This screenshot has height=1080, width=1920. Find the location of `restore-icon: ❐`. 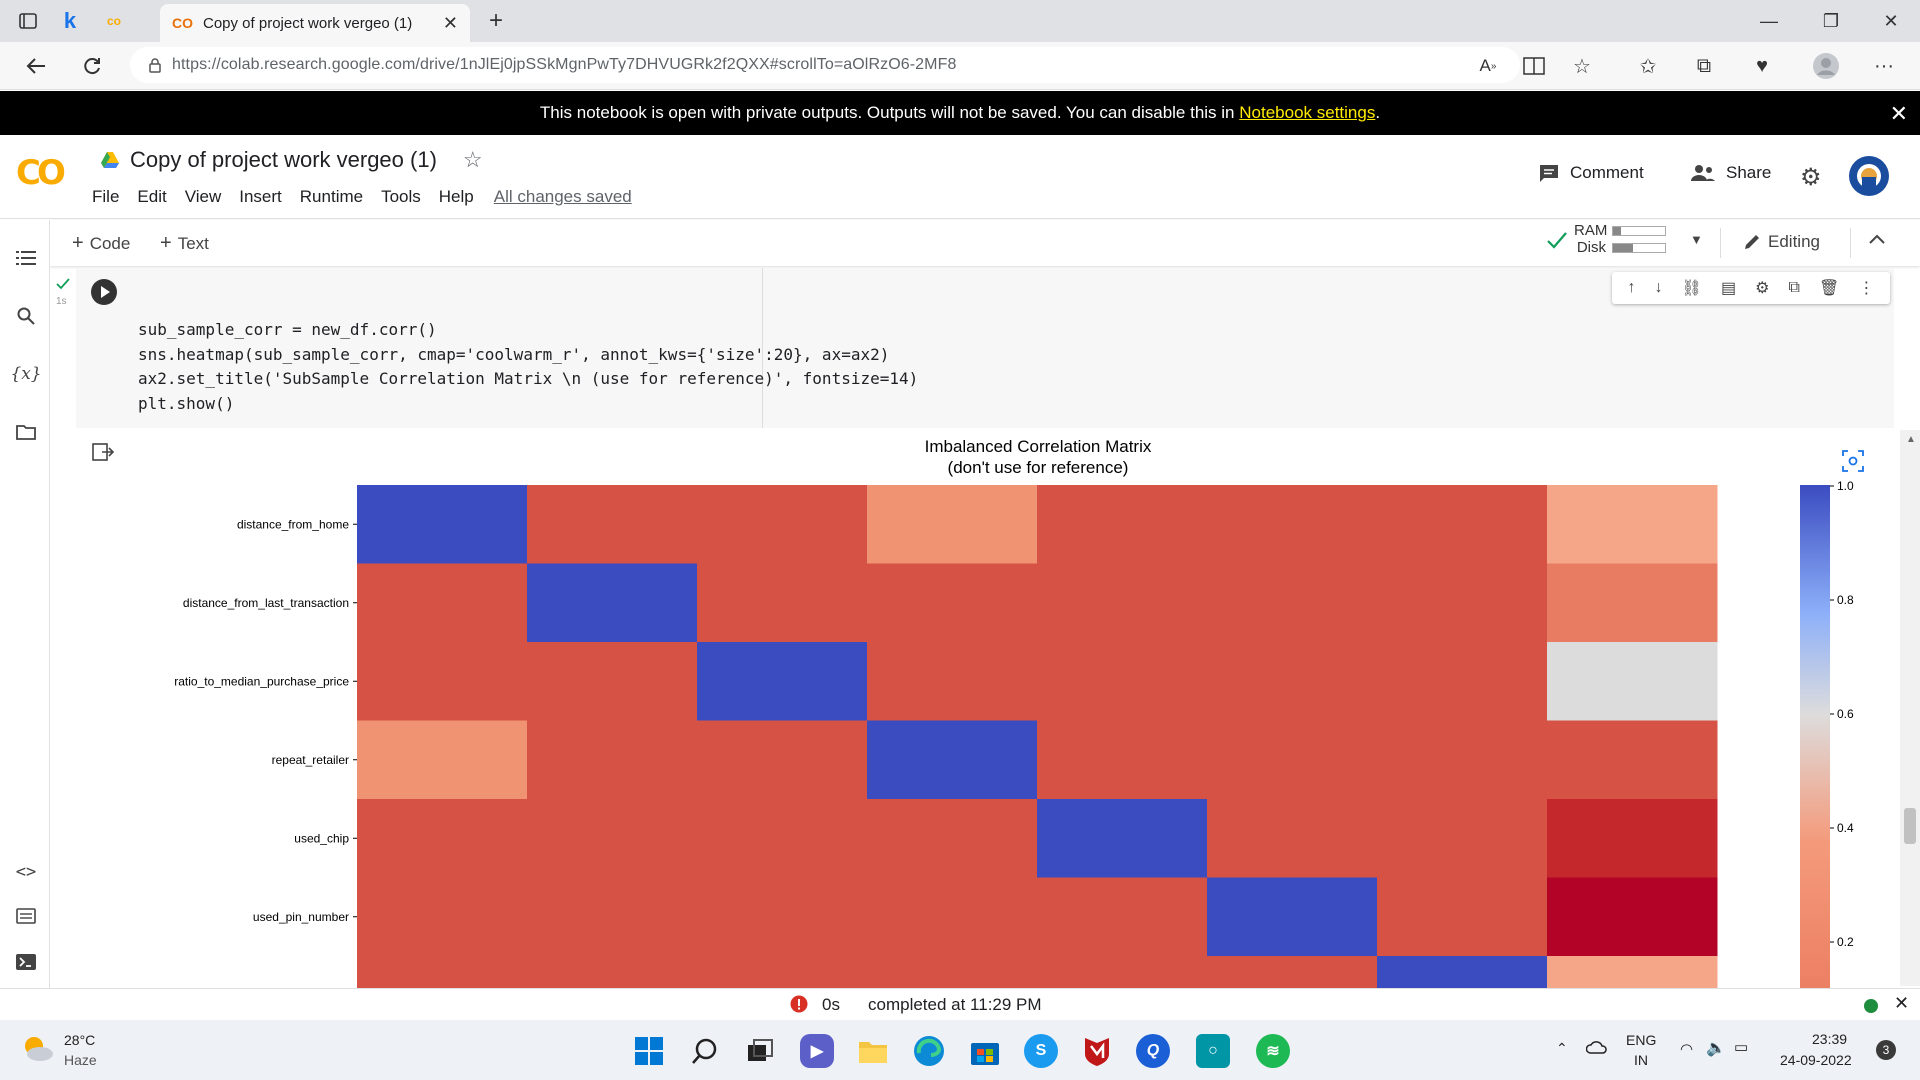

restore-icon: ❐ is located at coordinates (1831, 21).